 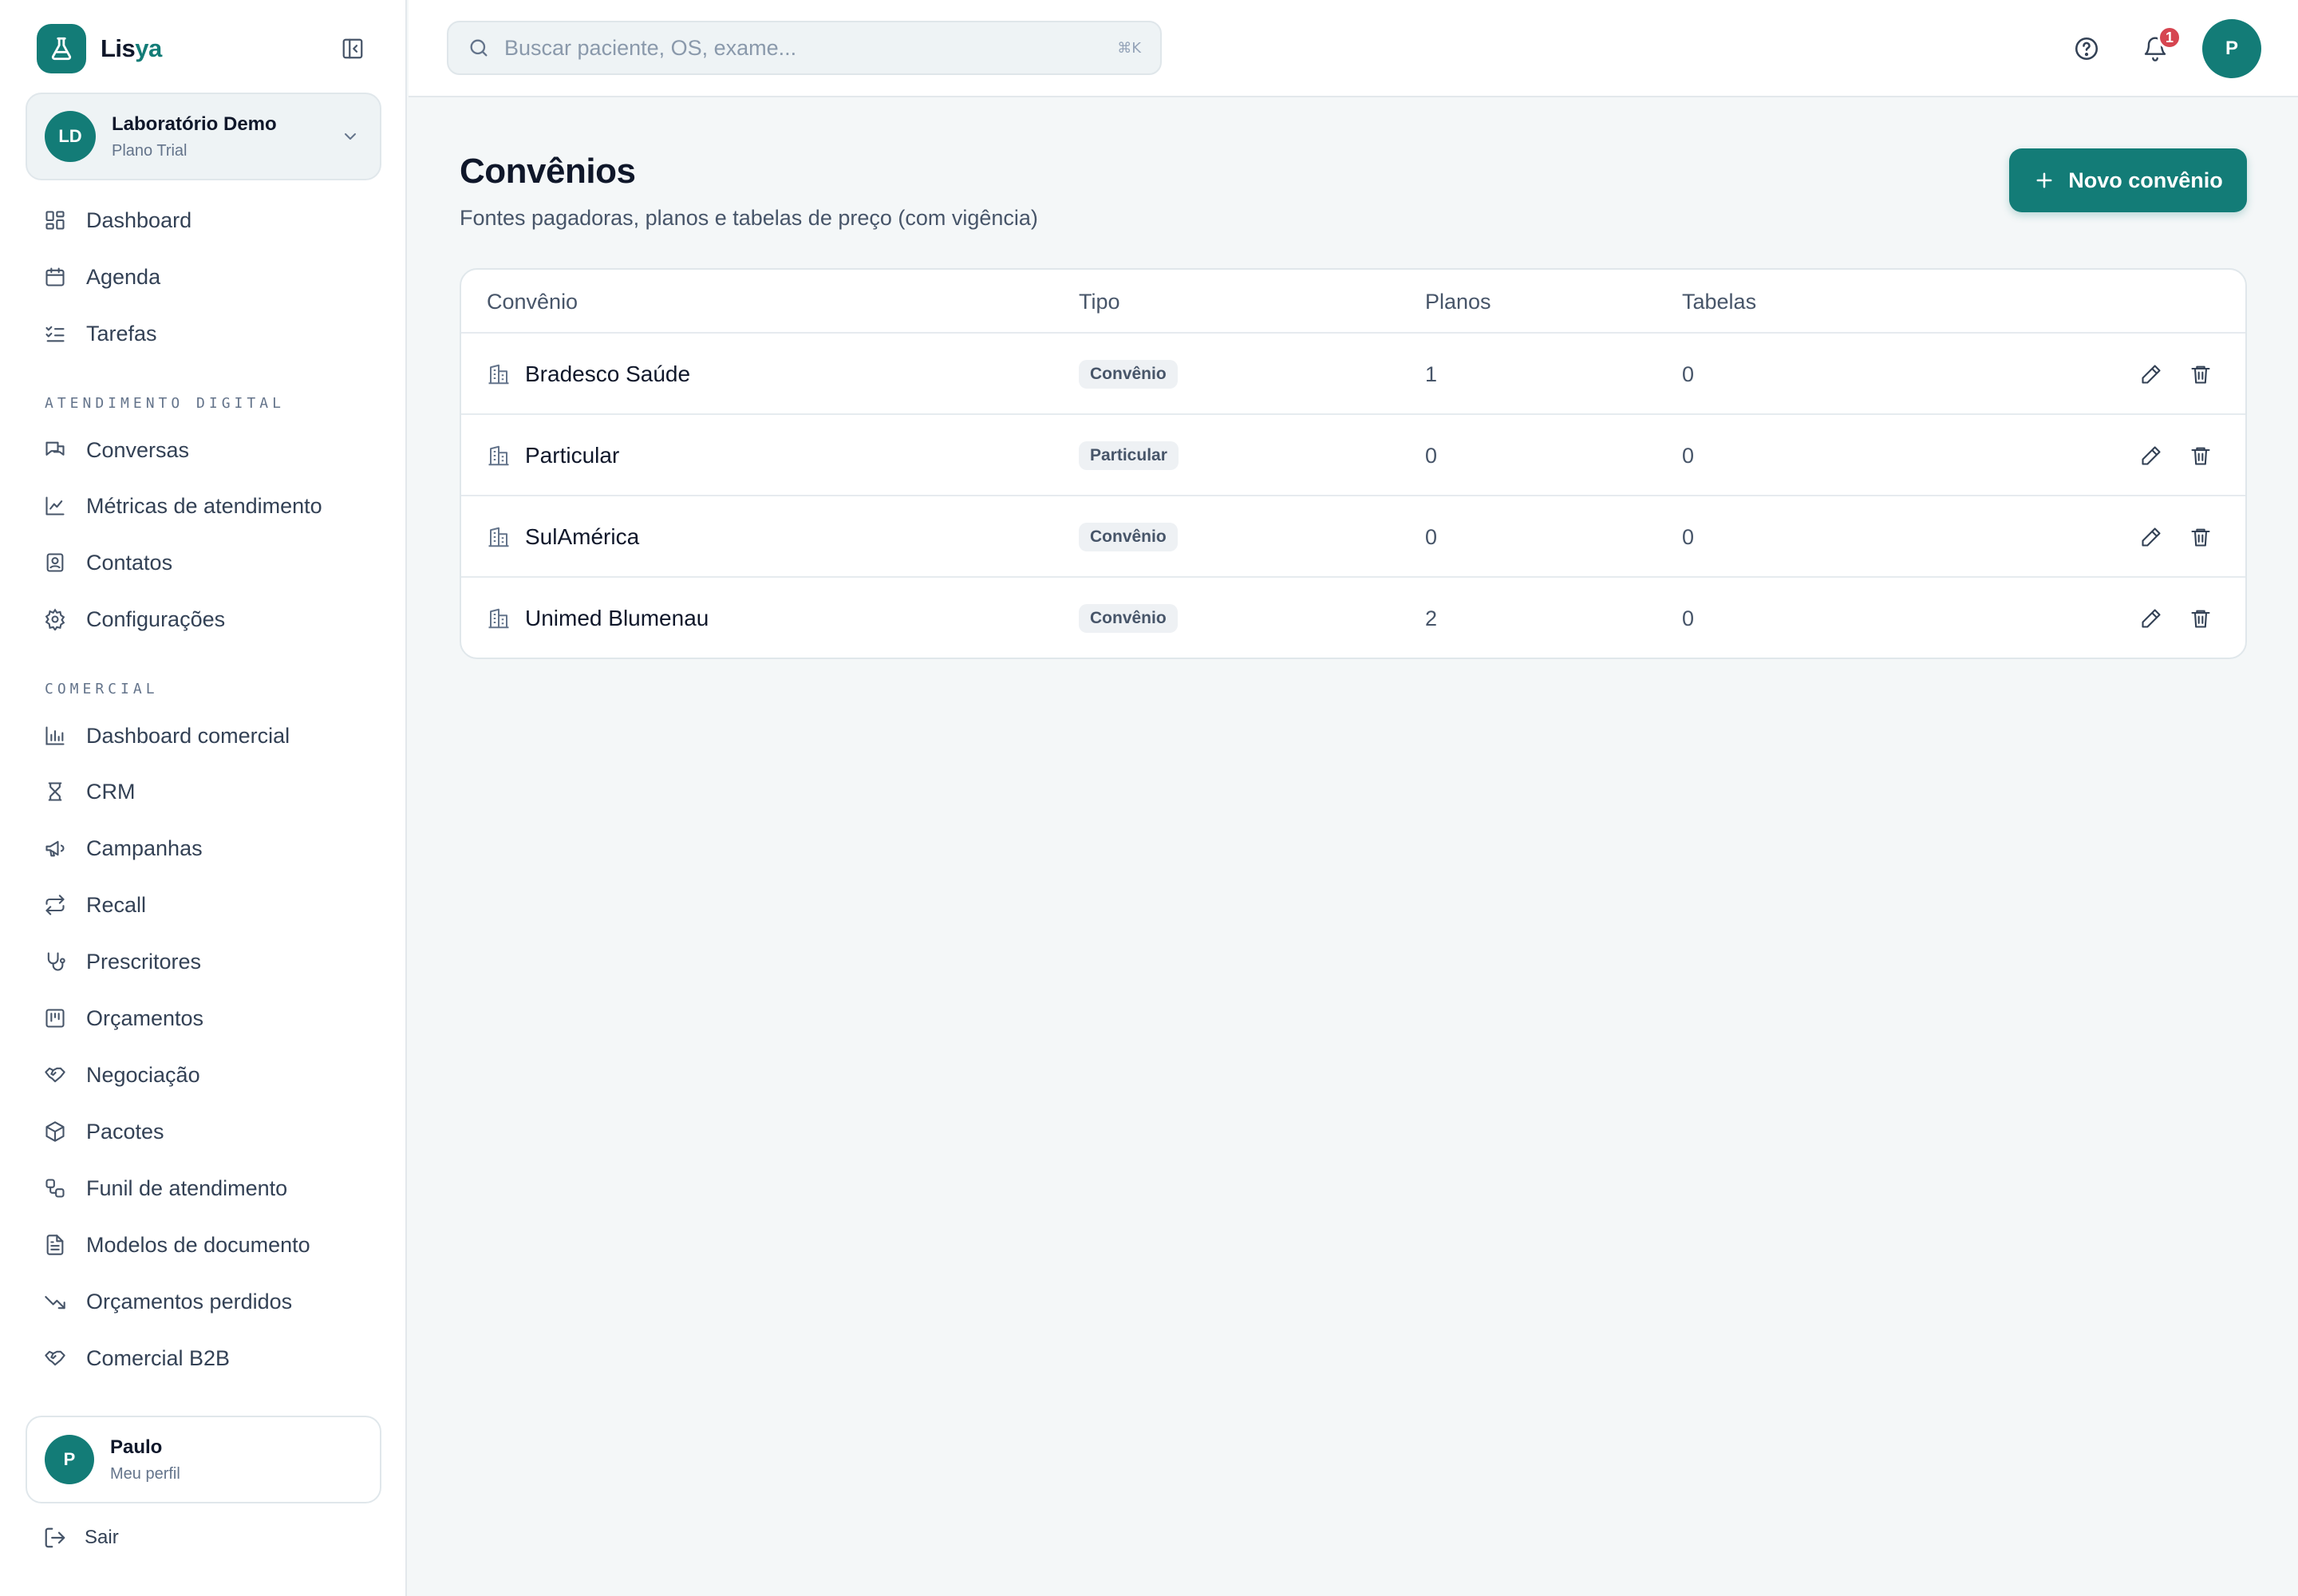 I want to click on org-name: Laboratório Demo, so click(x=195, y=124).